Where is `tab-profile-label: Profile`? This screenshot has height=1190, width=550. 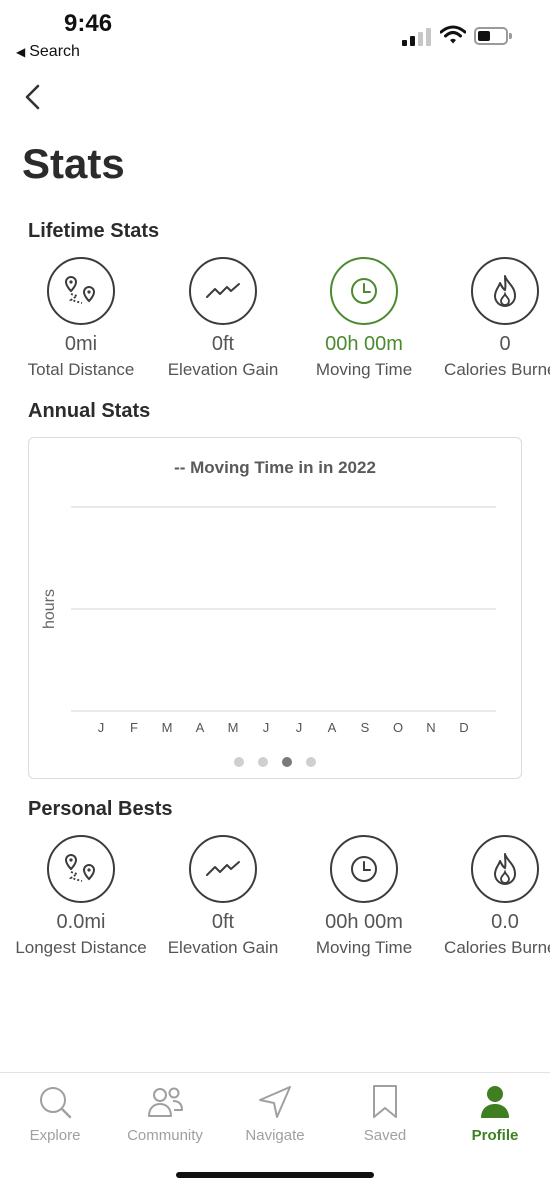
tab-profile-label: Profile is located at coordinates (495, 1135).